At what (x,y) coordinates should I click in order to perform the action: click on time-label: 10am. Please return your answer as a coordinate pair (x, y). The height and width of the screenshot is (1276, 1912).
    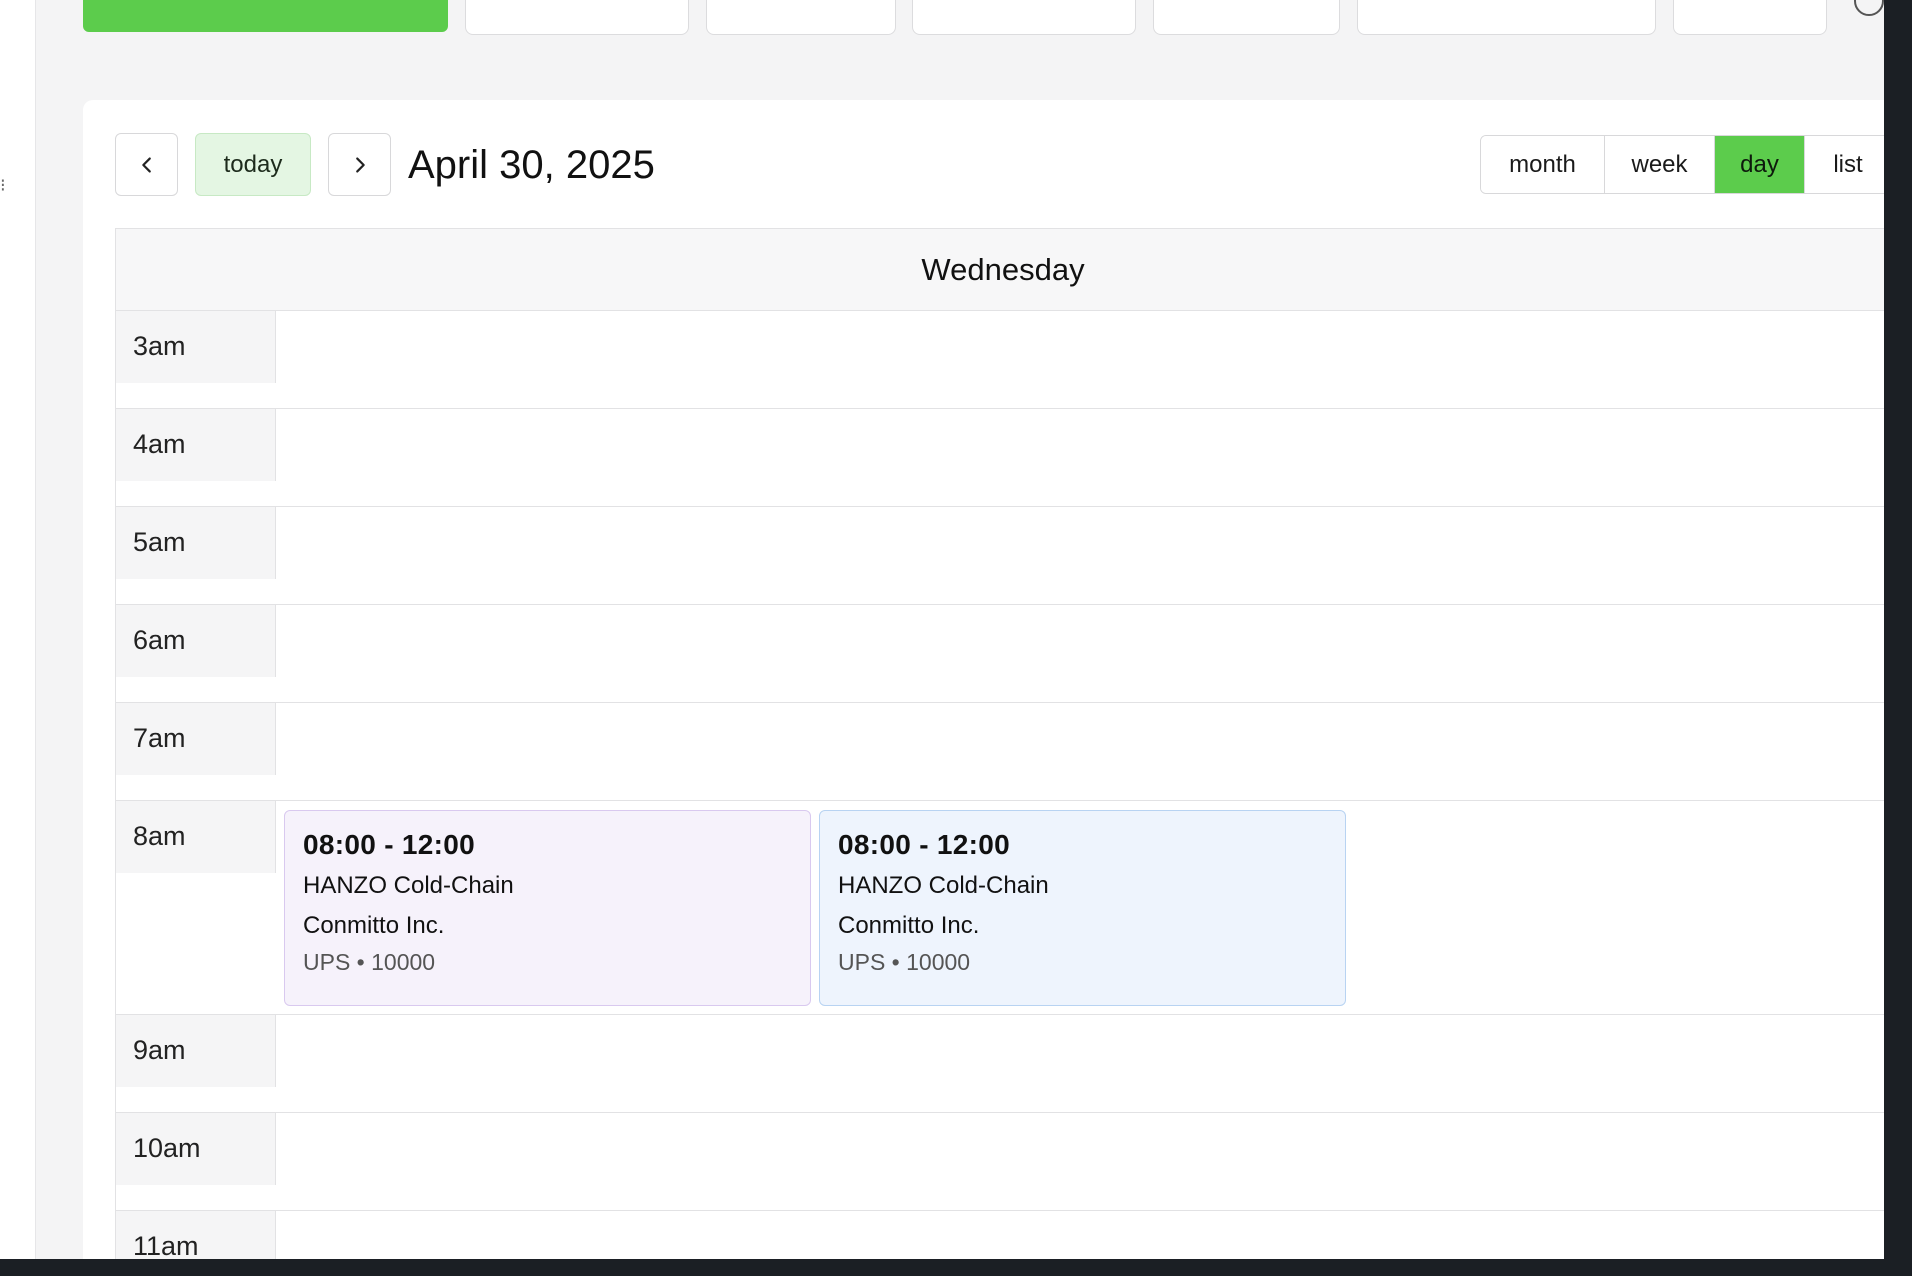
    Looking at the image, I should click on (196, 1149).